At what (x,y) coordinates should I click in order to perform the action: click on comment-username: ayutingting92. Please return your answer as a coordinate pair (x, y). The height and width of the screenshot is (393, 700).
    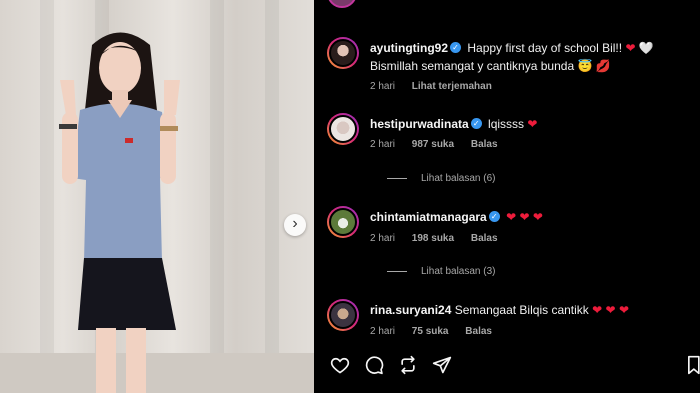
    Looking at the image, I should click on (409, 48).